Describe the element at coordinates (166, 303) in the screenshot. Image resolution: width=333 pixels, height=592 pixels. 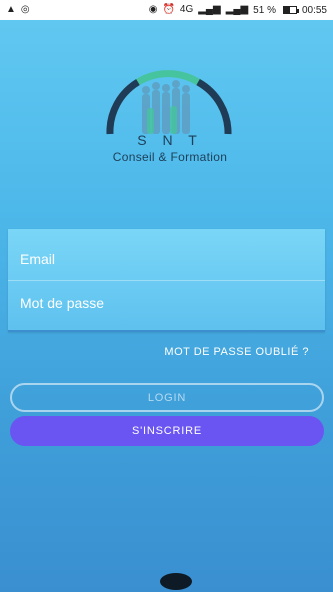
I see `password-field: Mot de passe` at that location.